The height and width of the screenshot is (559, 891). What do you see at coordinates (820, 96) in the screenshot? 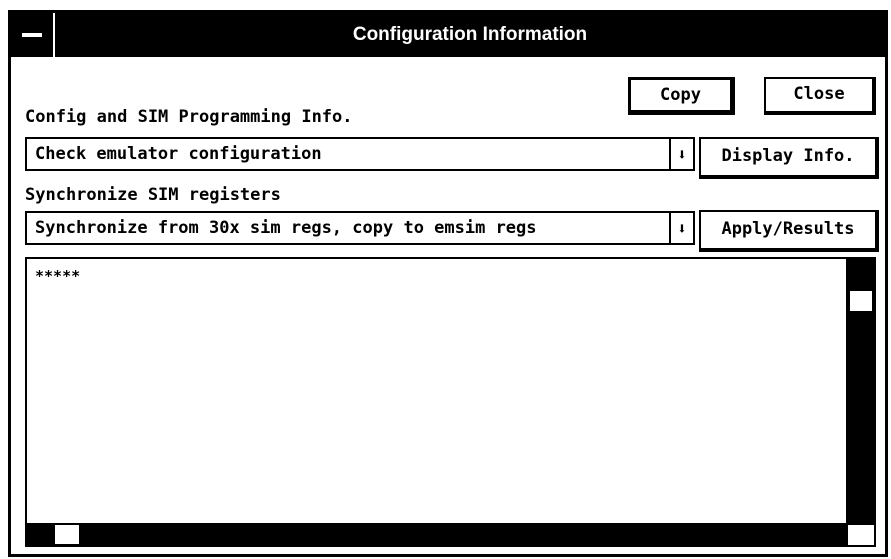
I see `close-button: Close` at bounding box center [820, 96].